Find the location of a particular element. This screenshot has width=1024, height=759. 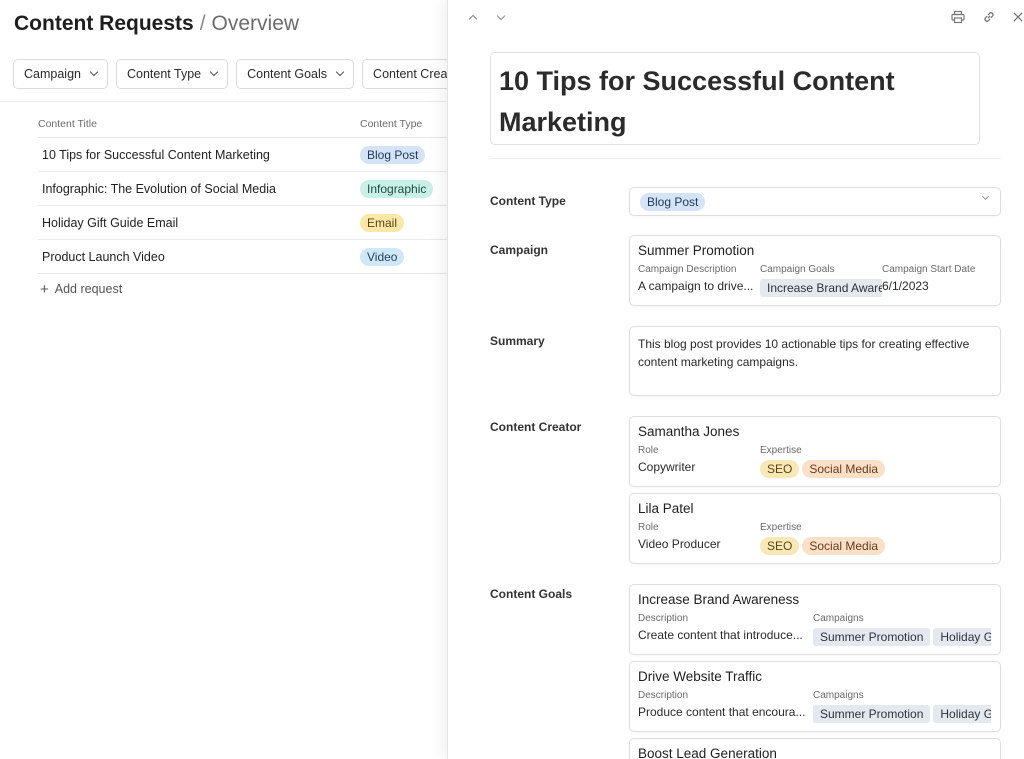

creator-expertise-col: Expertise SEO Social Media is located at coordinates (860, 461).